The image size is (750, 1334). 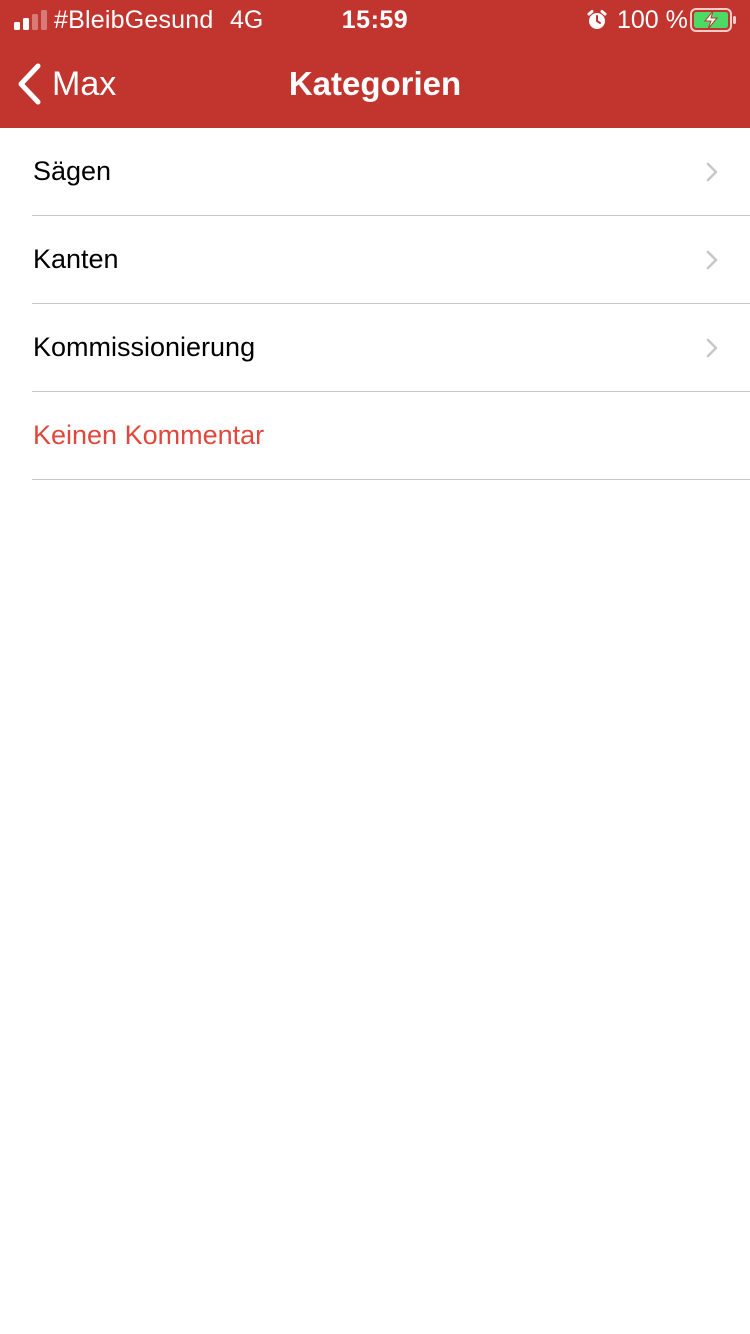 What do you see at coordinates (375, 260) in the screenshot?
I see `list-item-kanten: Kanten` at bounding box center [375, 260].